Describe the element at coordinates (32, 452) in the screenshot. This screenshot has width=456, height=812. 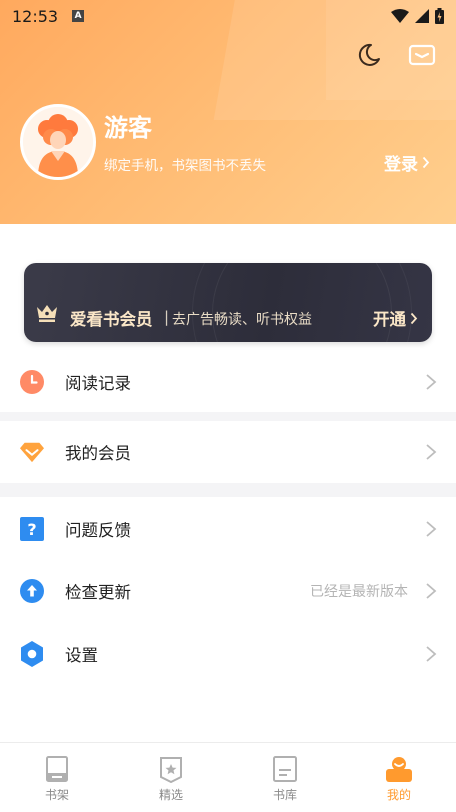
I see `diamond-icon` at that location.